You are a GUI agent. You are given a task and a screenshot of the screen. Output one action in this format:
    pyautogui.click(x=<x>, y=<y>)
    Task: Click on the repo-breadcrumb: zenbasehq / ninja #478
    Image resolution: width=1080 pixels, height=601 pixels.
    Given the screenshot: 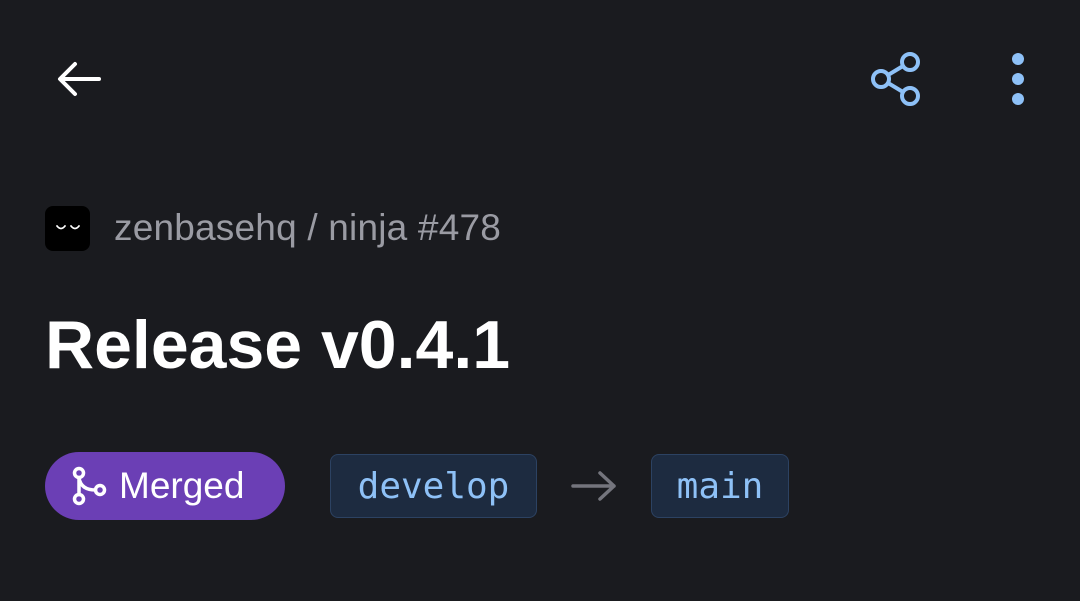 What is the action you would take?
    pyautogui.click(x=273, y=228)
    